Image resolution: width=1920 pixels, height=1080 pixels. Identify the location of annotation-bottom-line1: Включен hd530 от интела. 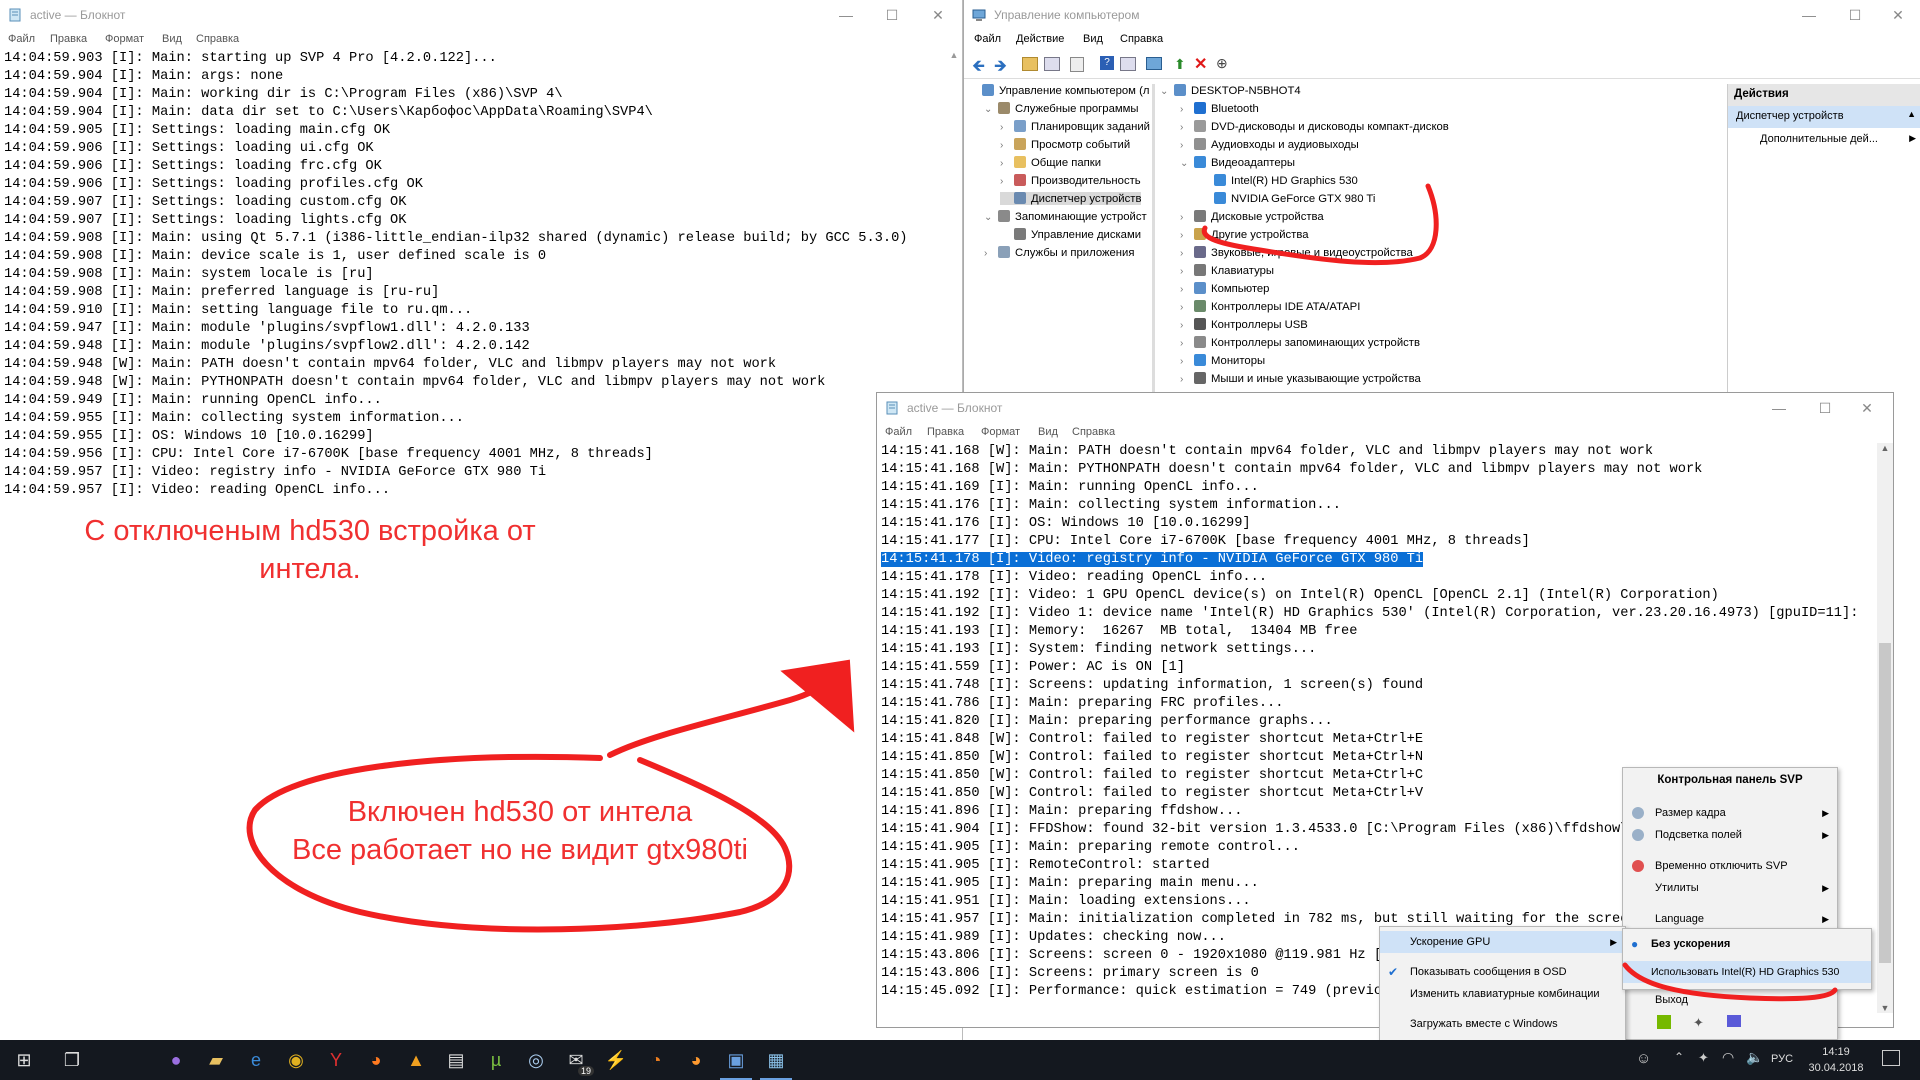
(520, 812).